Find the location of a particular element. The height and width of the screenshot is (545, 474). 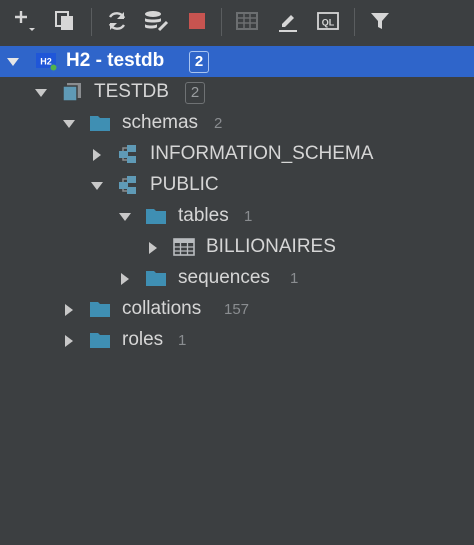

schema-settings-button is located at coordinates (156, 21).